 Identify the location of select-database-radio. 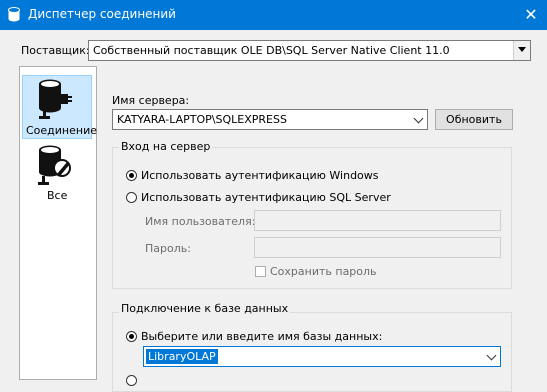
(131, 336).